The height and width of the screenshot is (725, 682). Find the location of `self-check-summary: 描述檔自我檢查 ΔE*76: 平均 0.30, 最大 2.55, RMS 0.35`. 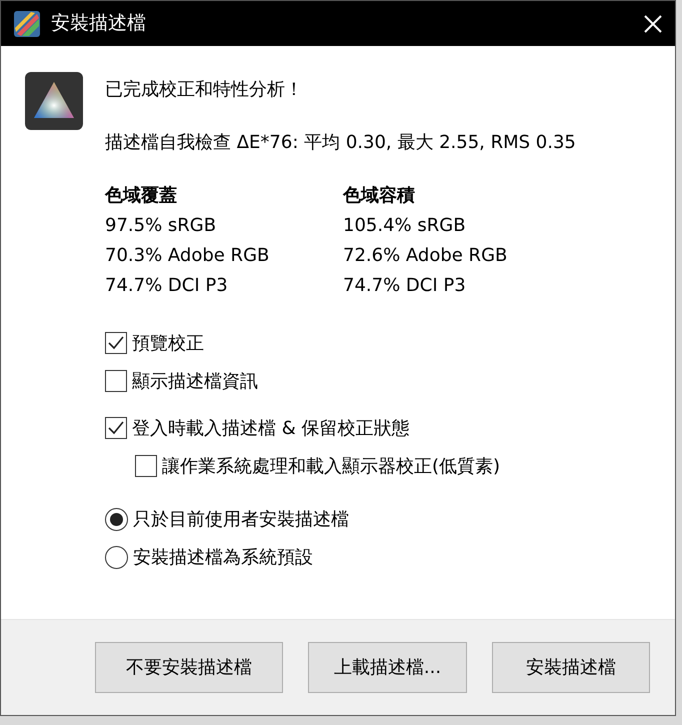

self-check-summary: 描述檔自我檢查 ΔE*76: 平均 0.30, 最大 2.55, RMS 0.35 is located at coordinates (340, 143).